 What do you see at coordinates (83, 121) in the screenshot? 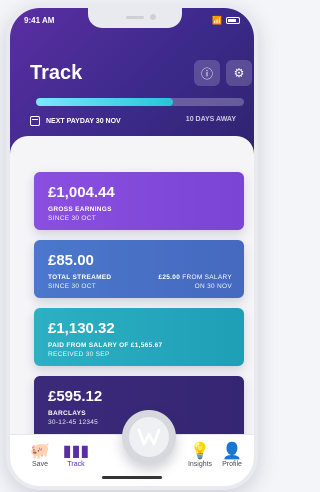
I see `next-payday-text: NEXT PAYDAY 30 NOV` at bounding box center [83, 121].